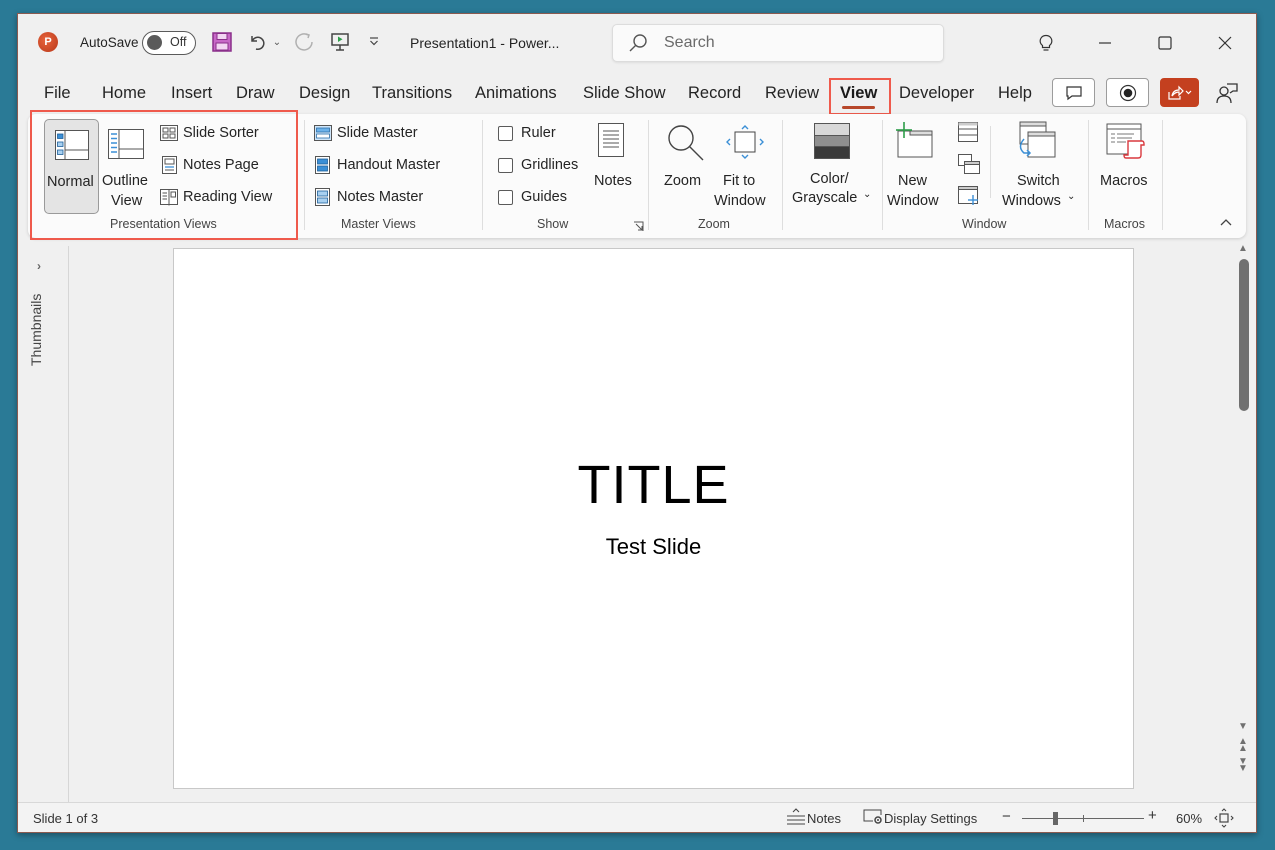  I want to click on search-input: Search, so click(778, 43).